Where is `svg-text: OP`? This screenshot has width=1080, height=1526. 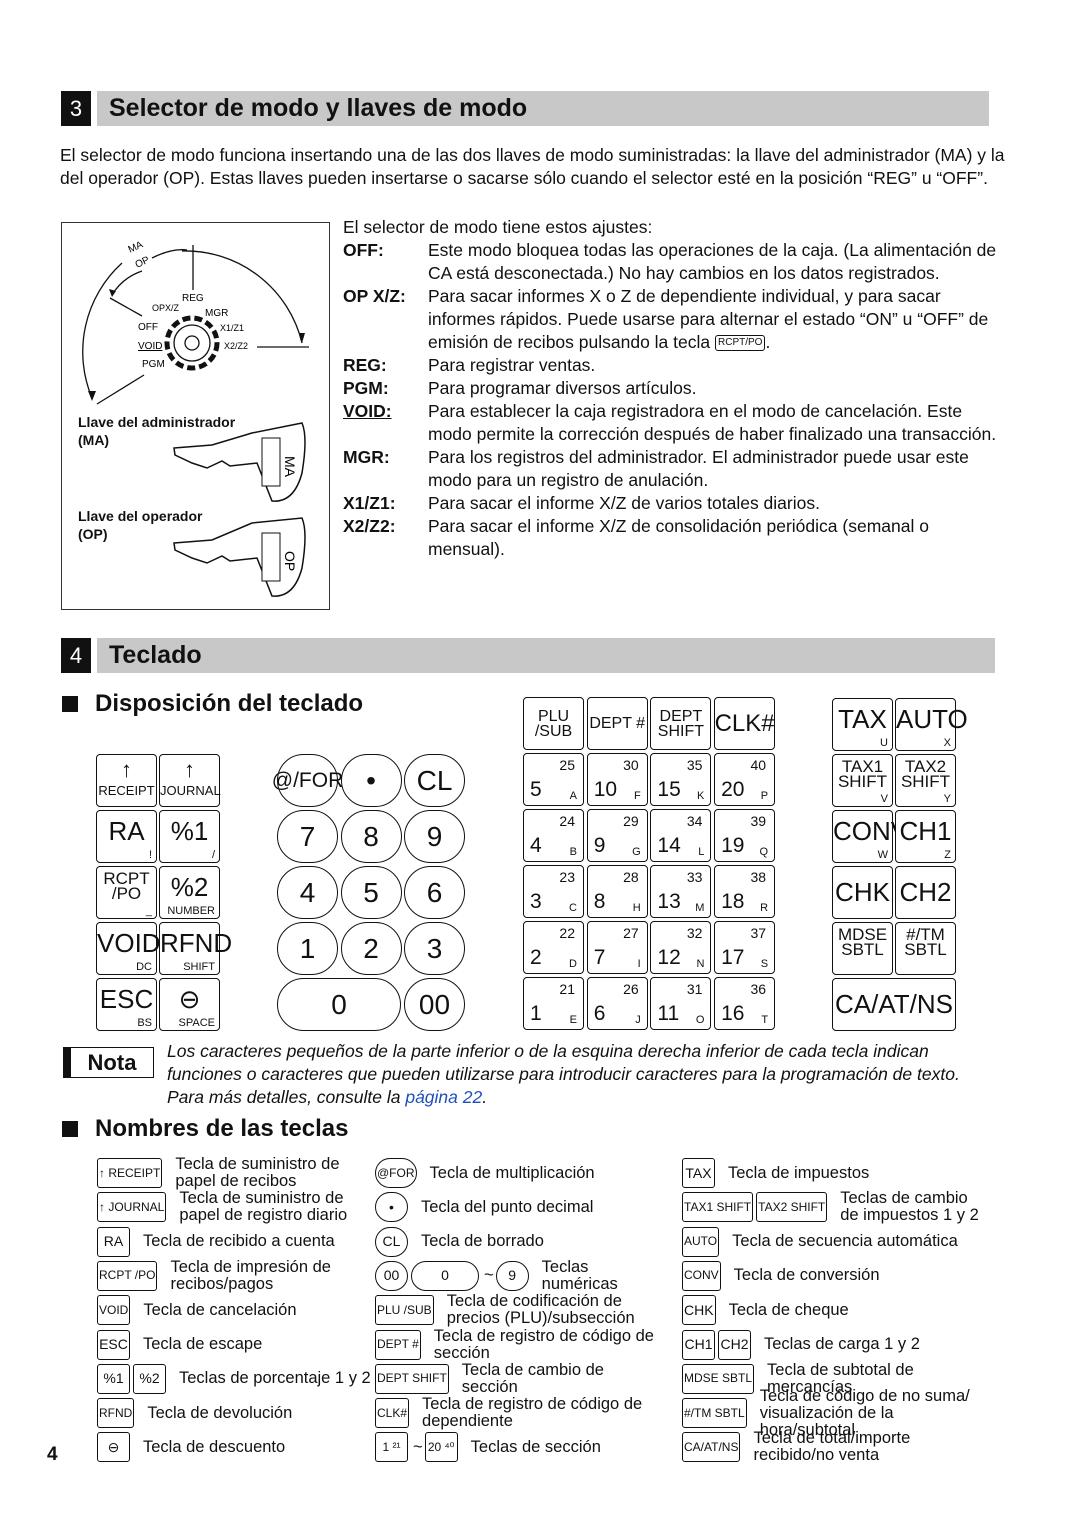
svg-text: OP is located at coordinates (290, 561).